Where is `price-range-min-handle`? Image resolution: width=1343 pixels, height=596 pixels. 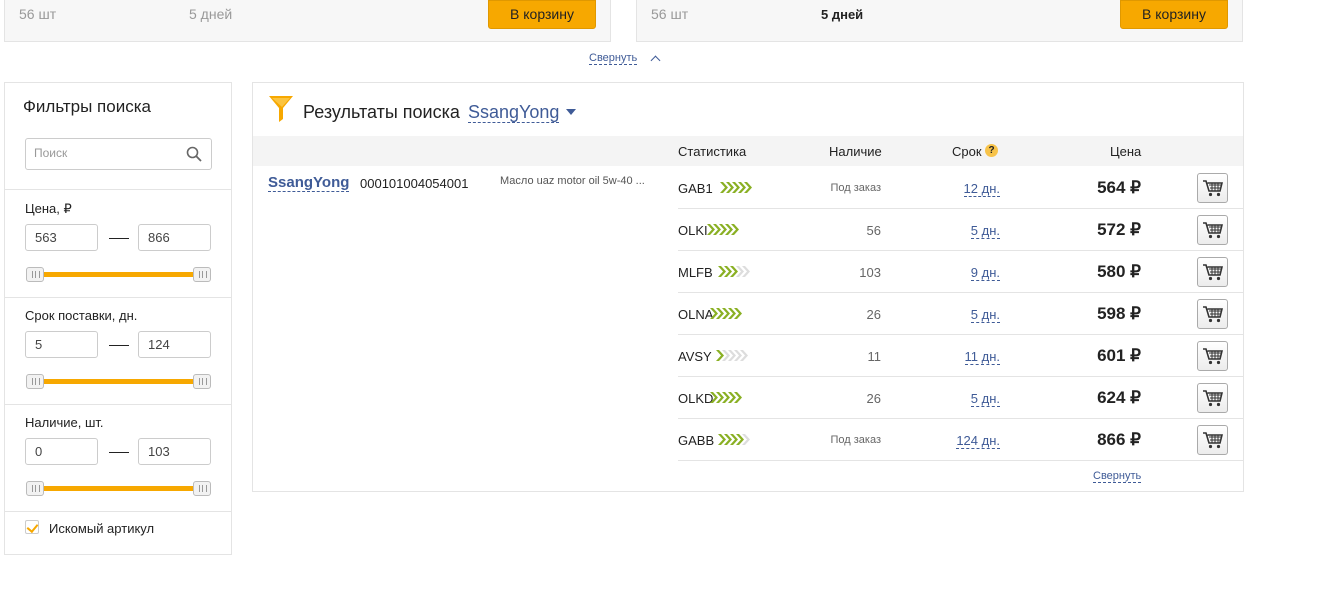 price-range-min-handle is located at coordinates (35, 274).